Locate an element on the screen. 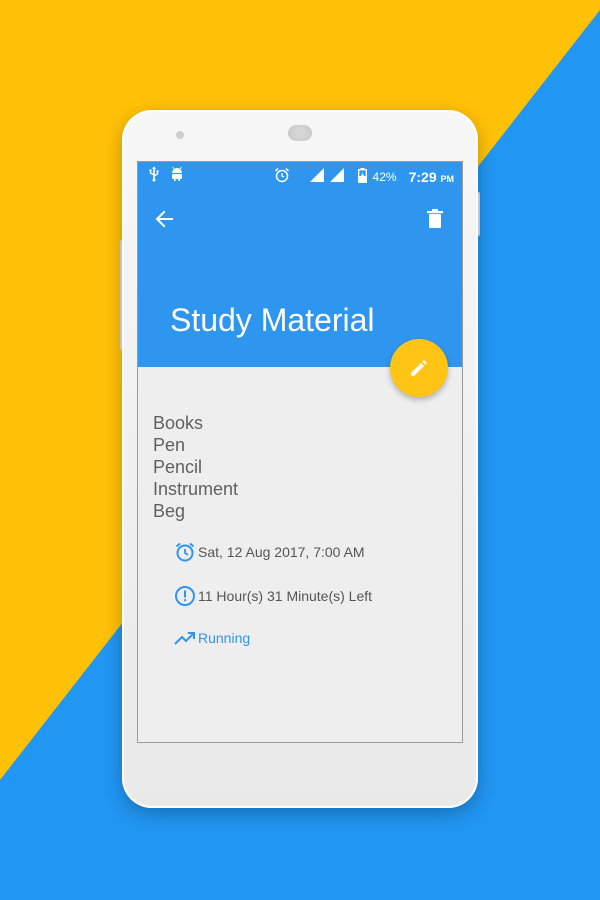 Image resolution: width=600 pixels, height=900 pixels. clock: 7:29 PM is located at coordinates (431, 177).